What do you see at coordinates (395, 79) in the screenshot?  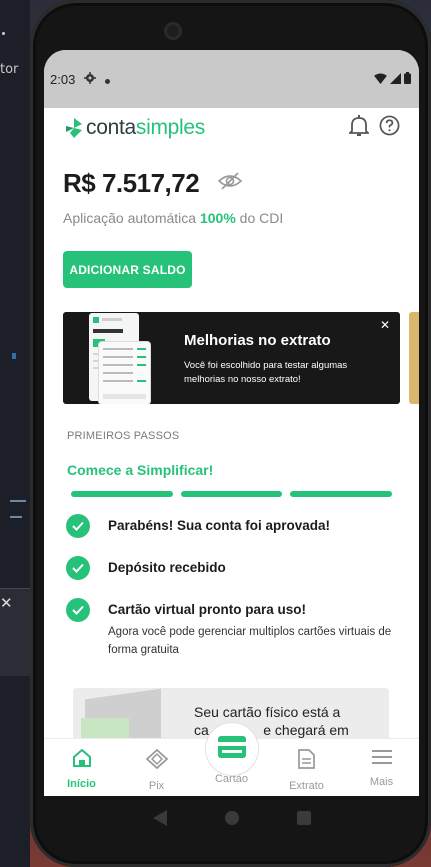 I see `signal-icon` at bounding box center [395, 79].